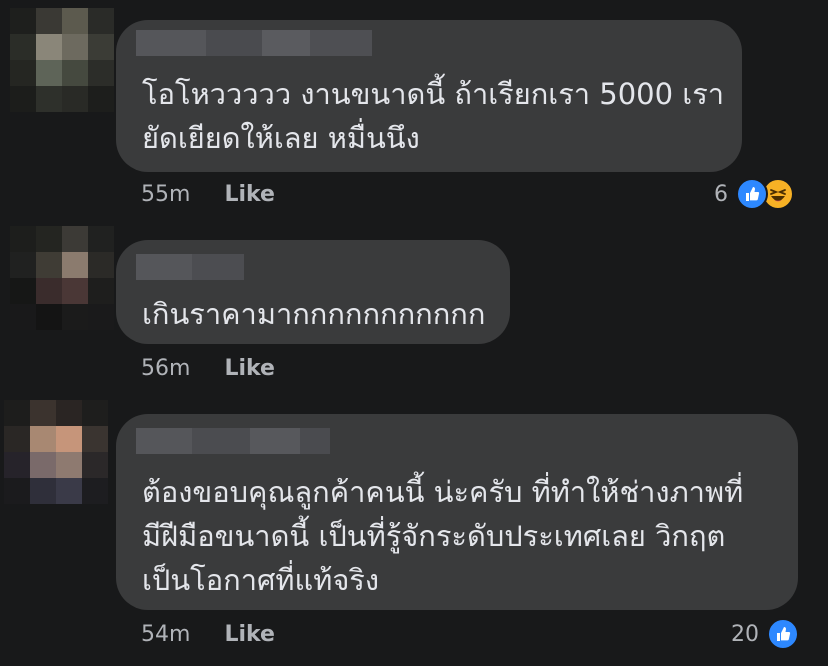 The width and height of the screenshot is (828, 666). What do you see at coordinates (208, 634) in the screenshot?
I see `comment-meta: 54m Like` at bounding box center [208, 634].